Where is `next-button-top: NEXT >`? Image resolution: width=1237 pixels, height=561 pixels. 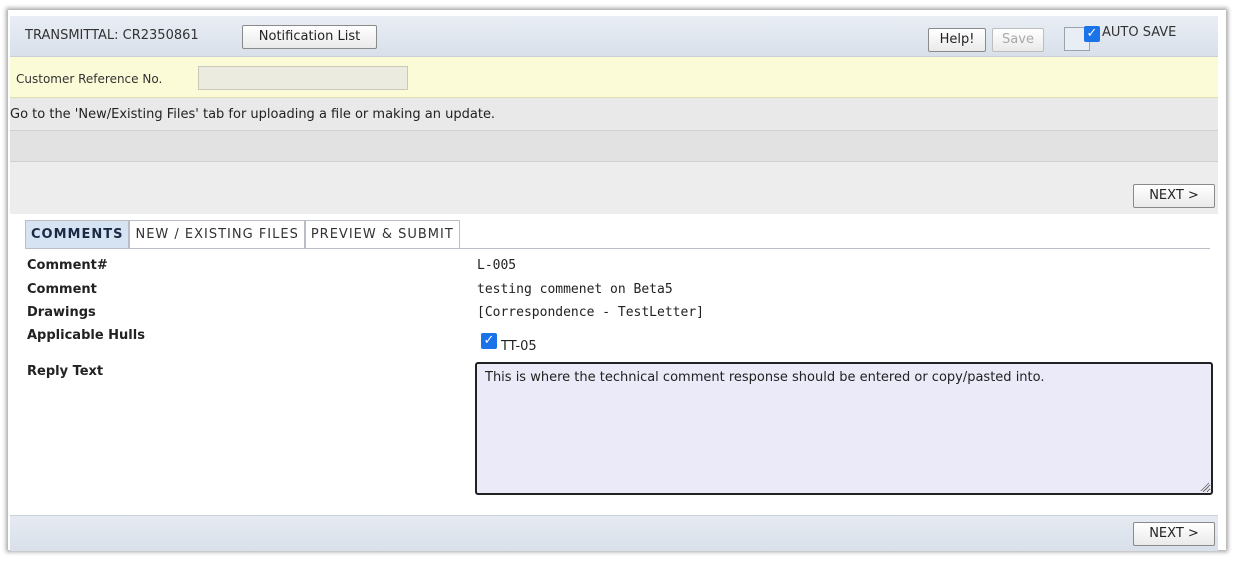
next-button-top: NEXT > is located at coordinates (1174, 196).